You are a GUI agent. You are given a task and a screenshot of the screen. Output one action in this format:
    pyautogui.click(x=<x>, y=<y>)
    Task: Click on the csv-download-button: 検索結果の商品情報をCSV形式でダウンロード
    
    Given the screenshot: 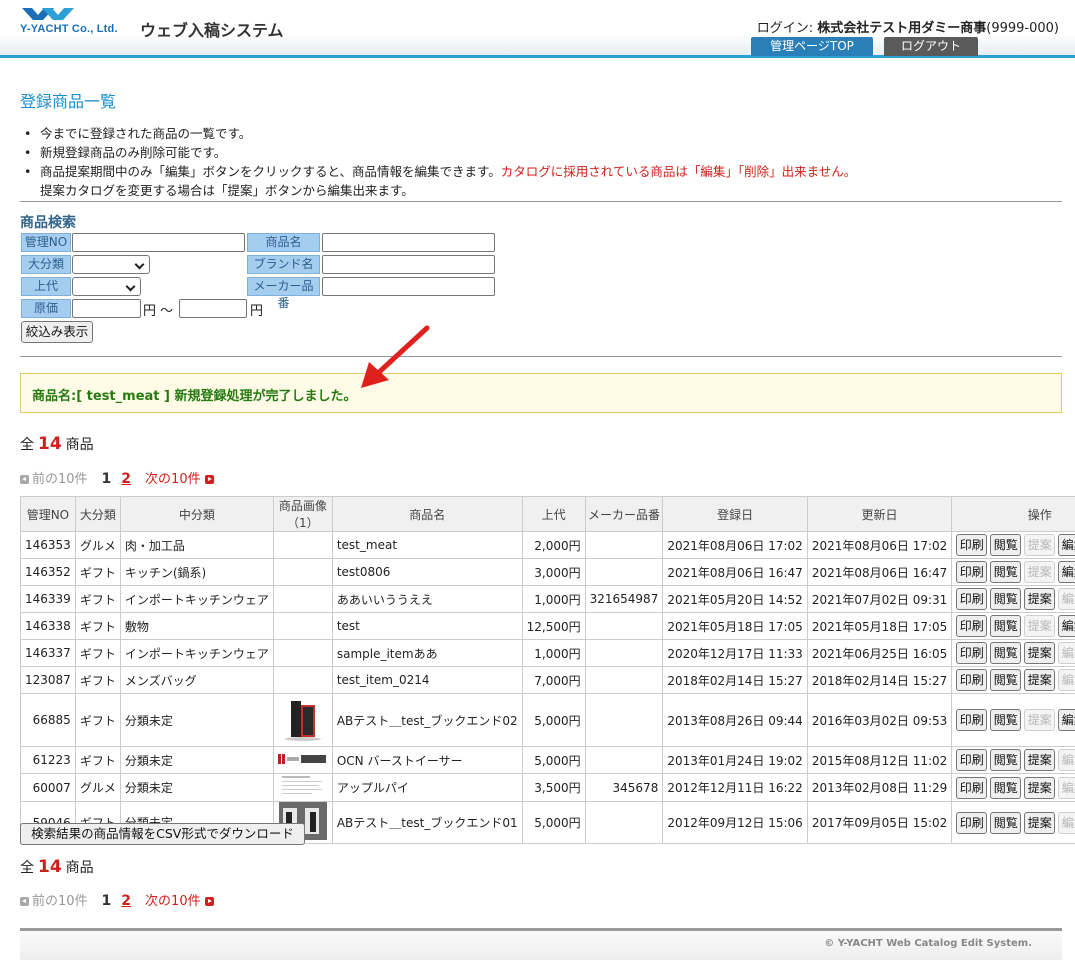 What is the action you would take?
    pyautogui.click(x=162, y=834)
    